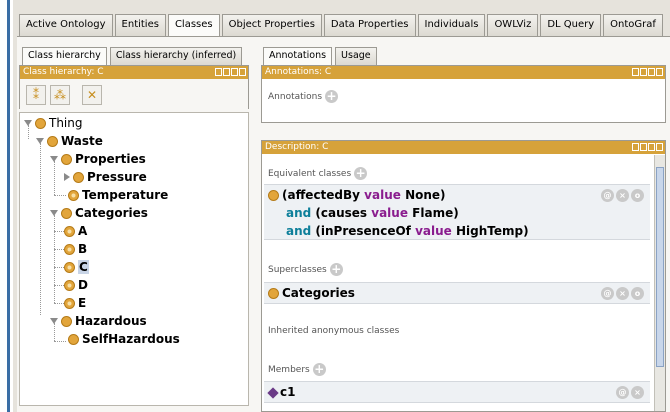  I want to click on superclasses-section: Superclasses +, so click(305, 269).